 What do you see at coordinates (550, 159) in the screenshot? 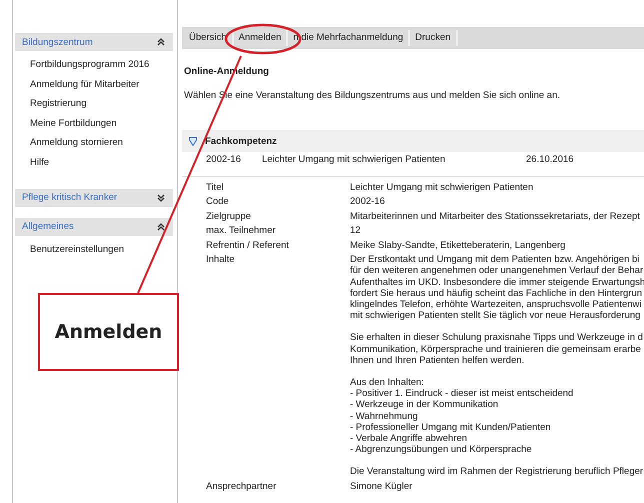
I see `course-date: 26.10.2016` at bounding box center [550, 159].